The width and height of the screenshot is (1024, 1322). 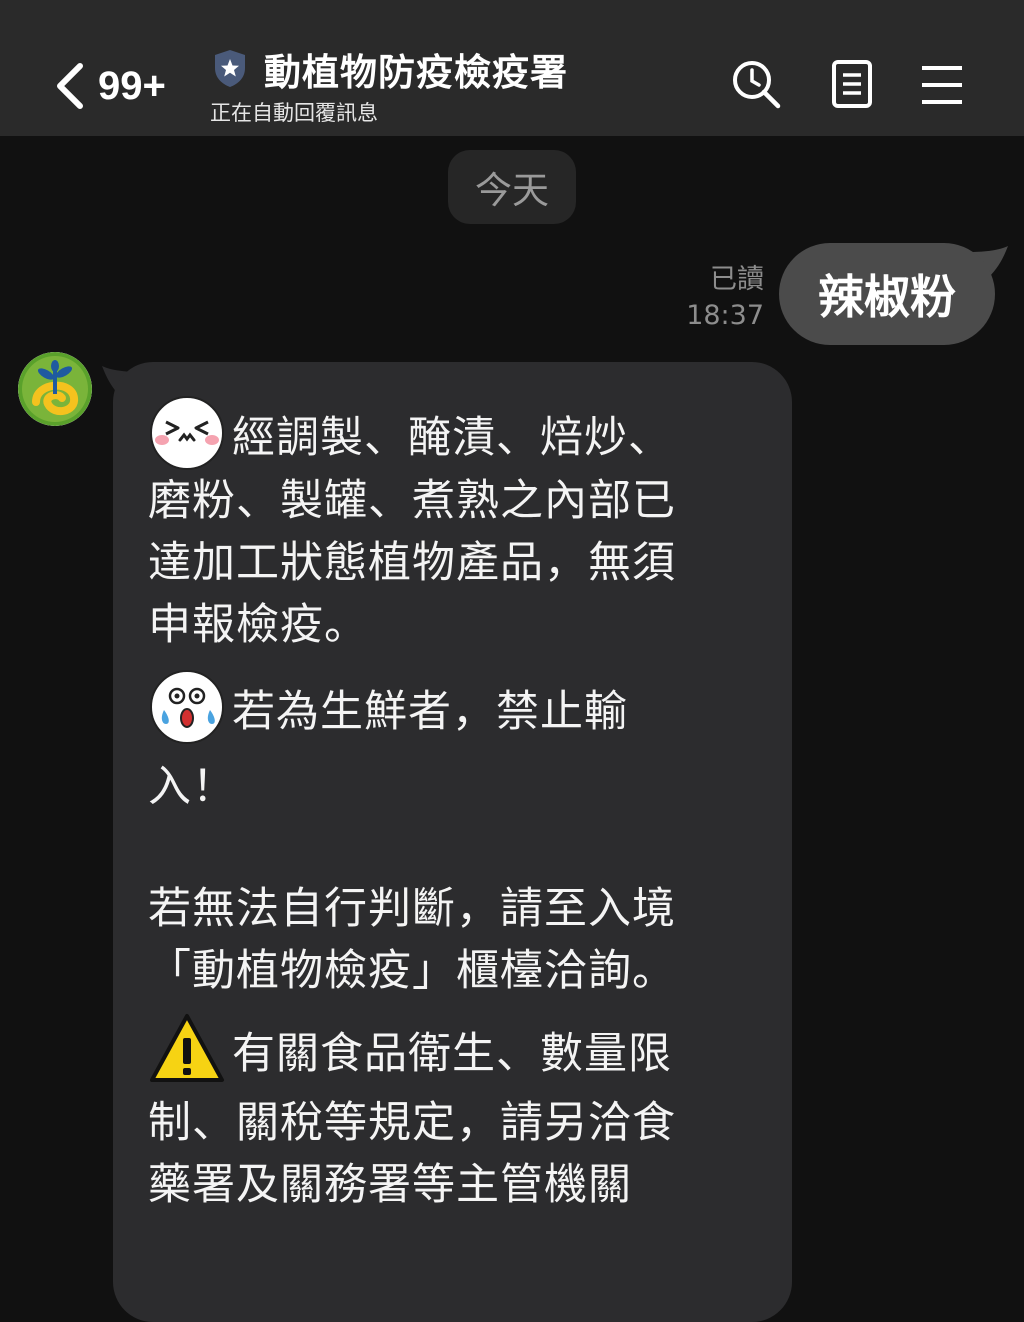 I want to click on message-line: 有關食品衛生、數量限, so click(x=458, y=1048).